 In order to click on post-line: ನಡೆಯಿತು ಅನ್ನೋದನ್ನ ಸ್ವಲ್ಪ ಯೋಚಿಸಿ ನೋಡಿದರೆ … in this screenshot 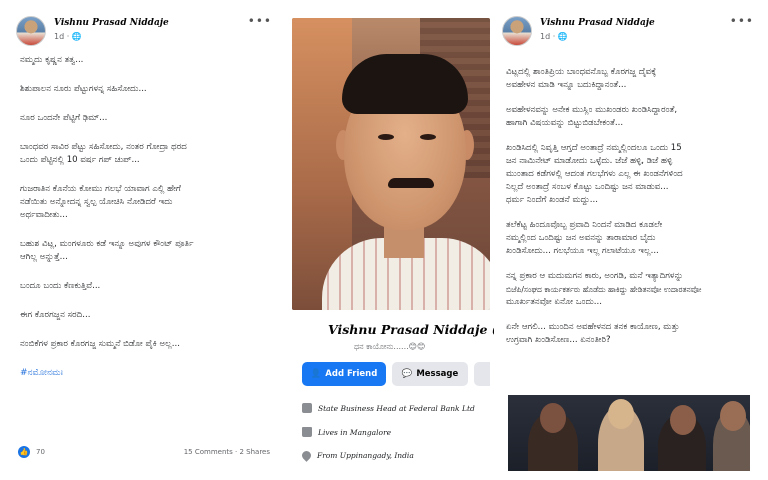, I will do `click(96, 202)`.